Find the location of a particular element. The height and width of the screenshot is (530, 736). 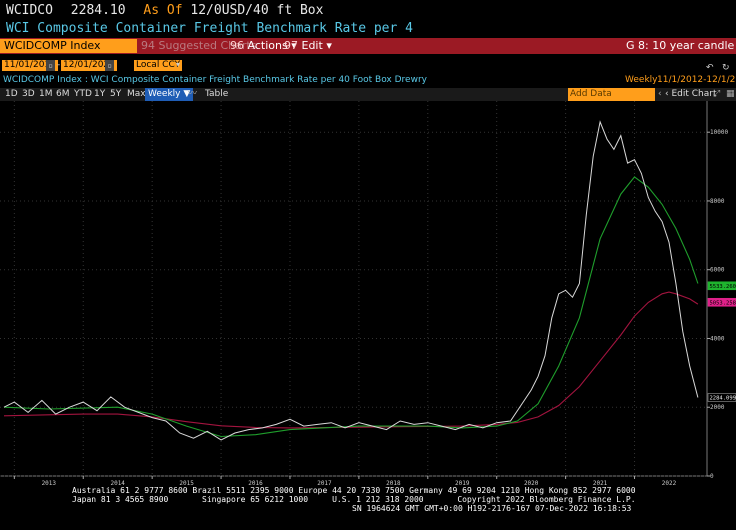

chart-settings-icon: ▦ is located at coordinates (730, 94).